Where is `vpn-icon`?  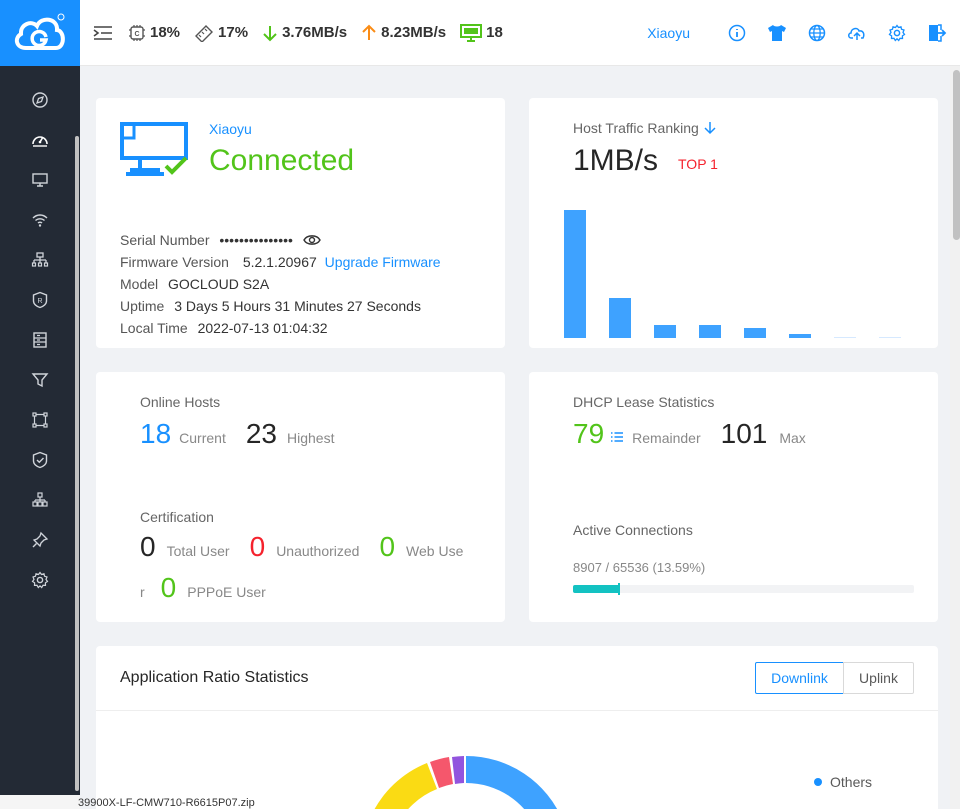
vpn-icon is located at coordinates (40, 420).